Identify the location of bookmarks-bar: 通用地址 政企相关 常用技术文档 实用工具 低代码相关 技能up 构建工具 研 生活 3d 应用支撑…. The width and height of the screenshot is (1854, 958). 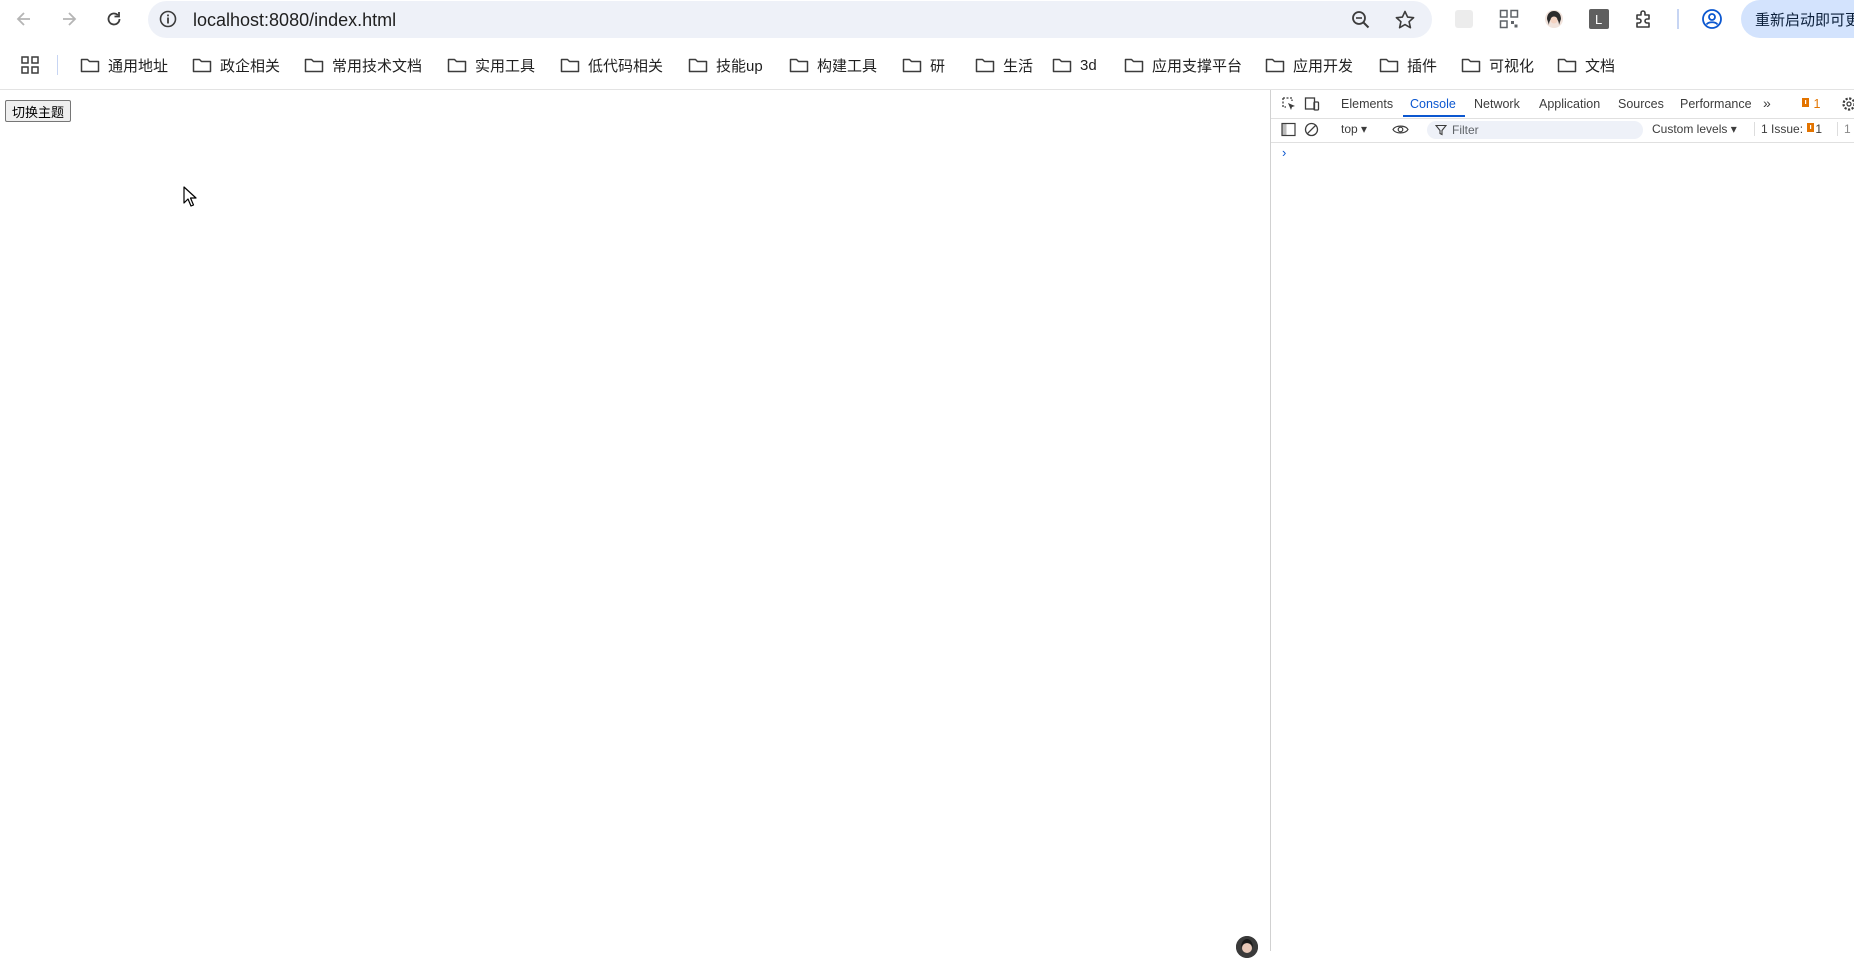
(927, 65).